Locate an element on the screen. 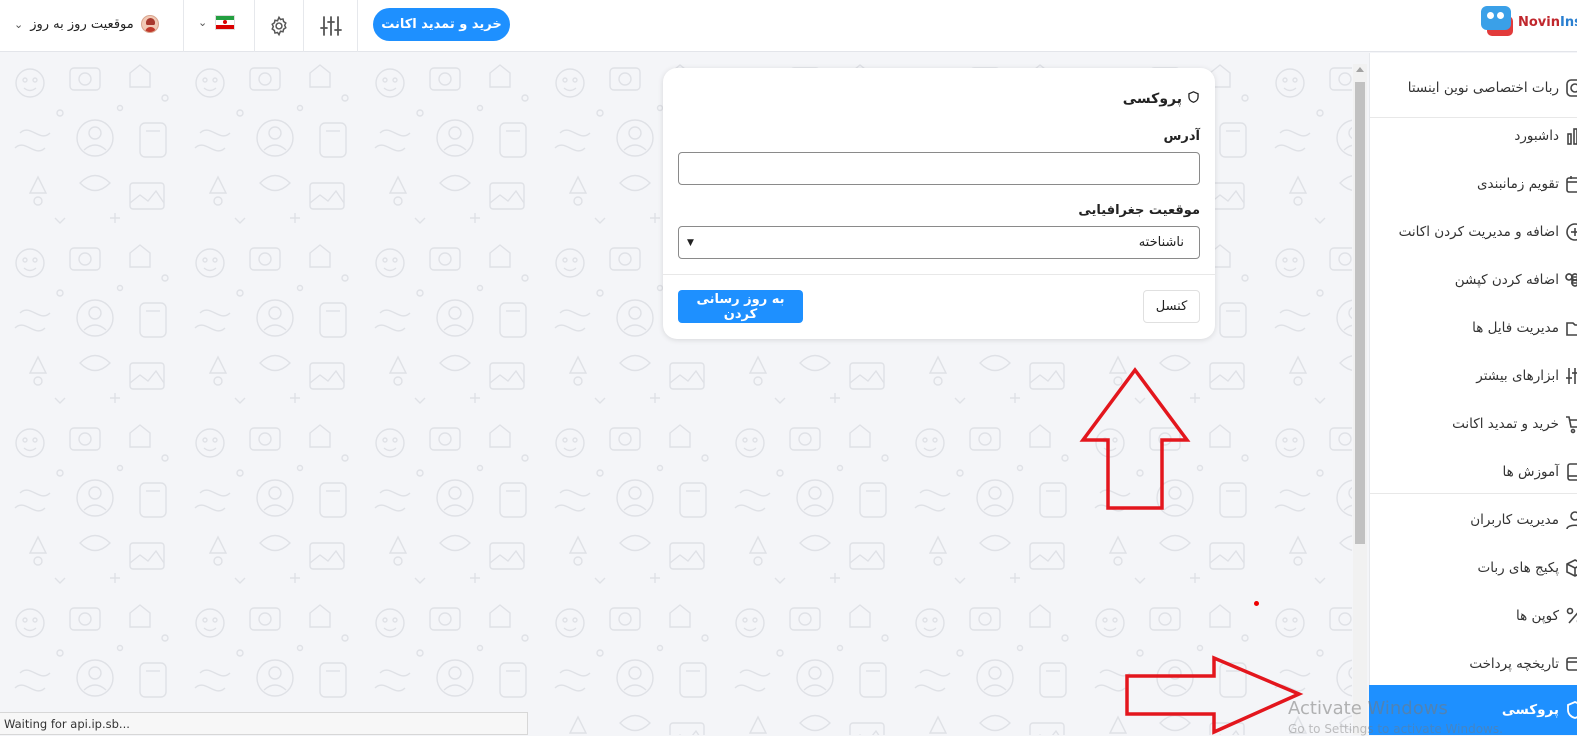 This screenshot has height=736, width=1577. sidebar-item-payment-history: تاریخچه پرداخت is located at coordinates (1473, 664).